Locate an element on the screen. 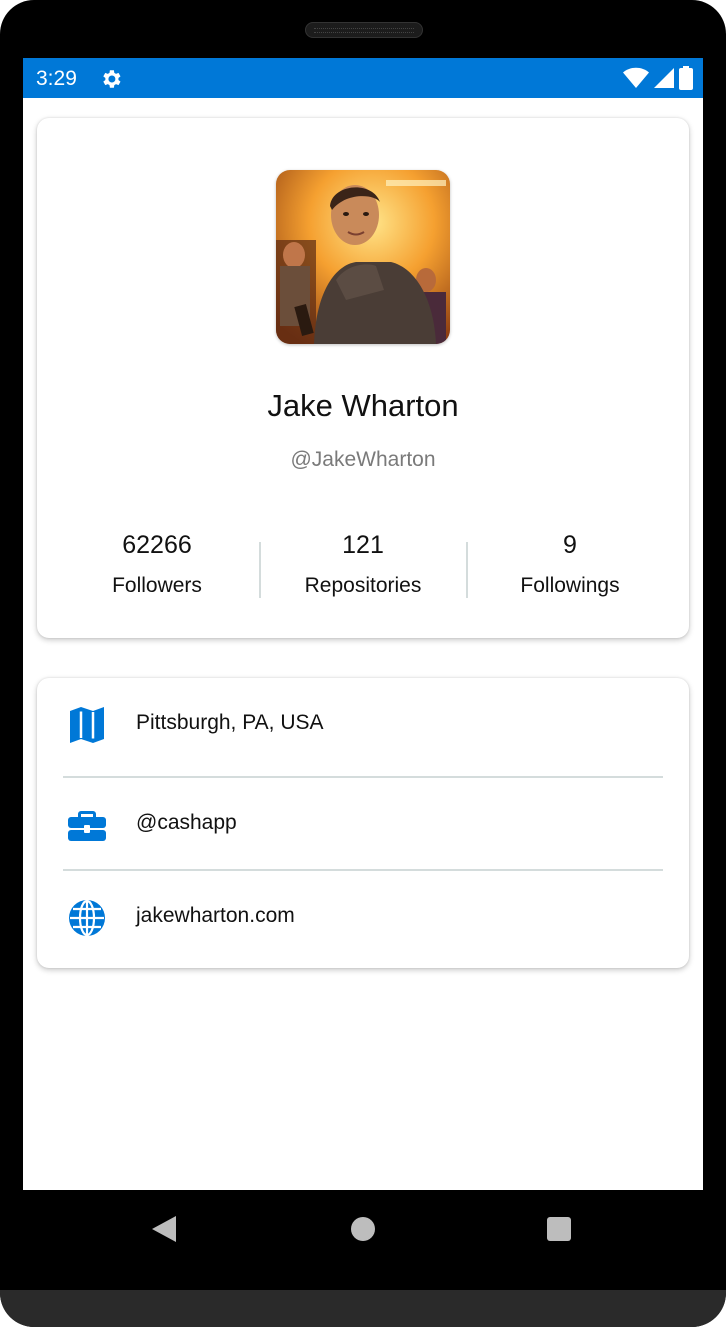 This screenshot has width=726, height=1327. briefcase-icon is located at coordinates (87, 825).